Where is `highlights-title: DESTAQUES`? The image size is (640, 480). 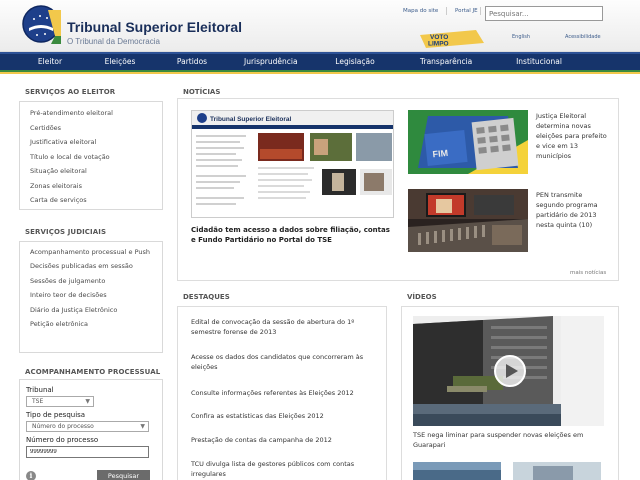
highlights-title: DESTAQUES is located at coordinates (206, 297).